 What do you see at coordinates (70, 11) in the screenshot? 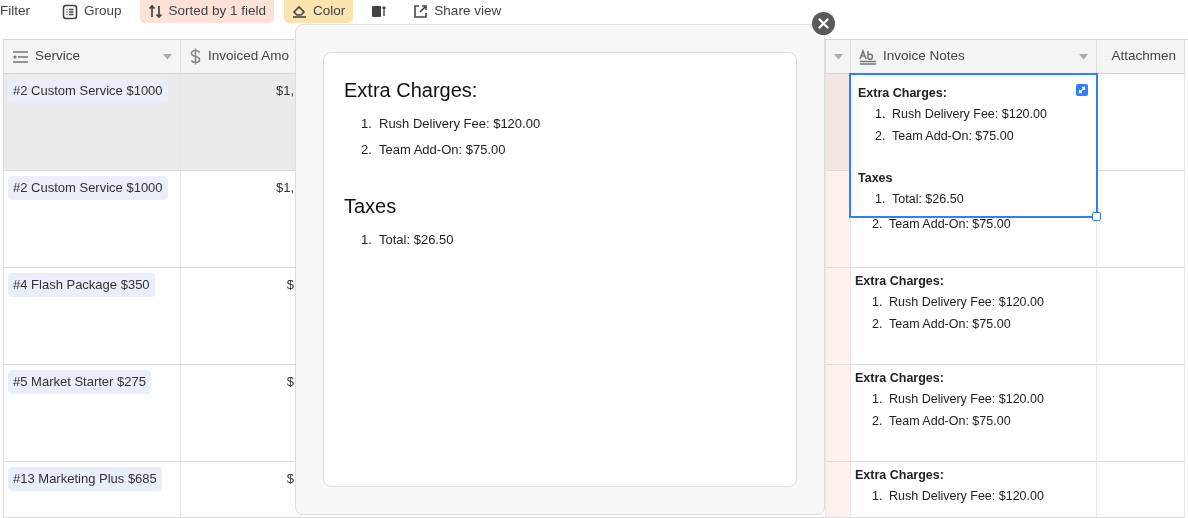
I see `group-icon` at bounding box center [70, 11].